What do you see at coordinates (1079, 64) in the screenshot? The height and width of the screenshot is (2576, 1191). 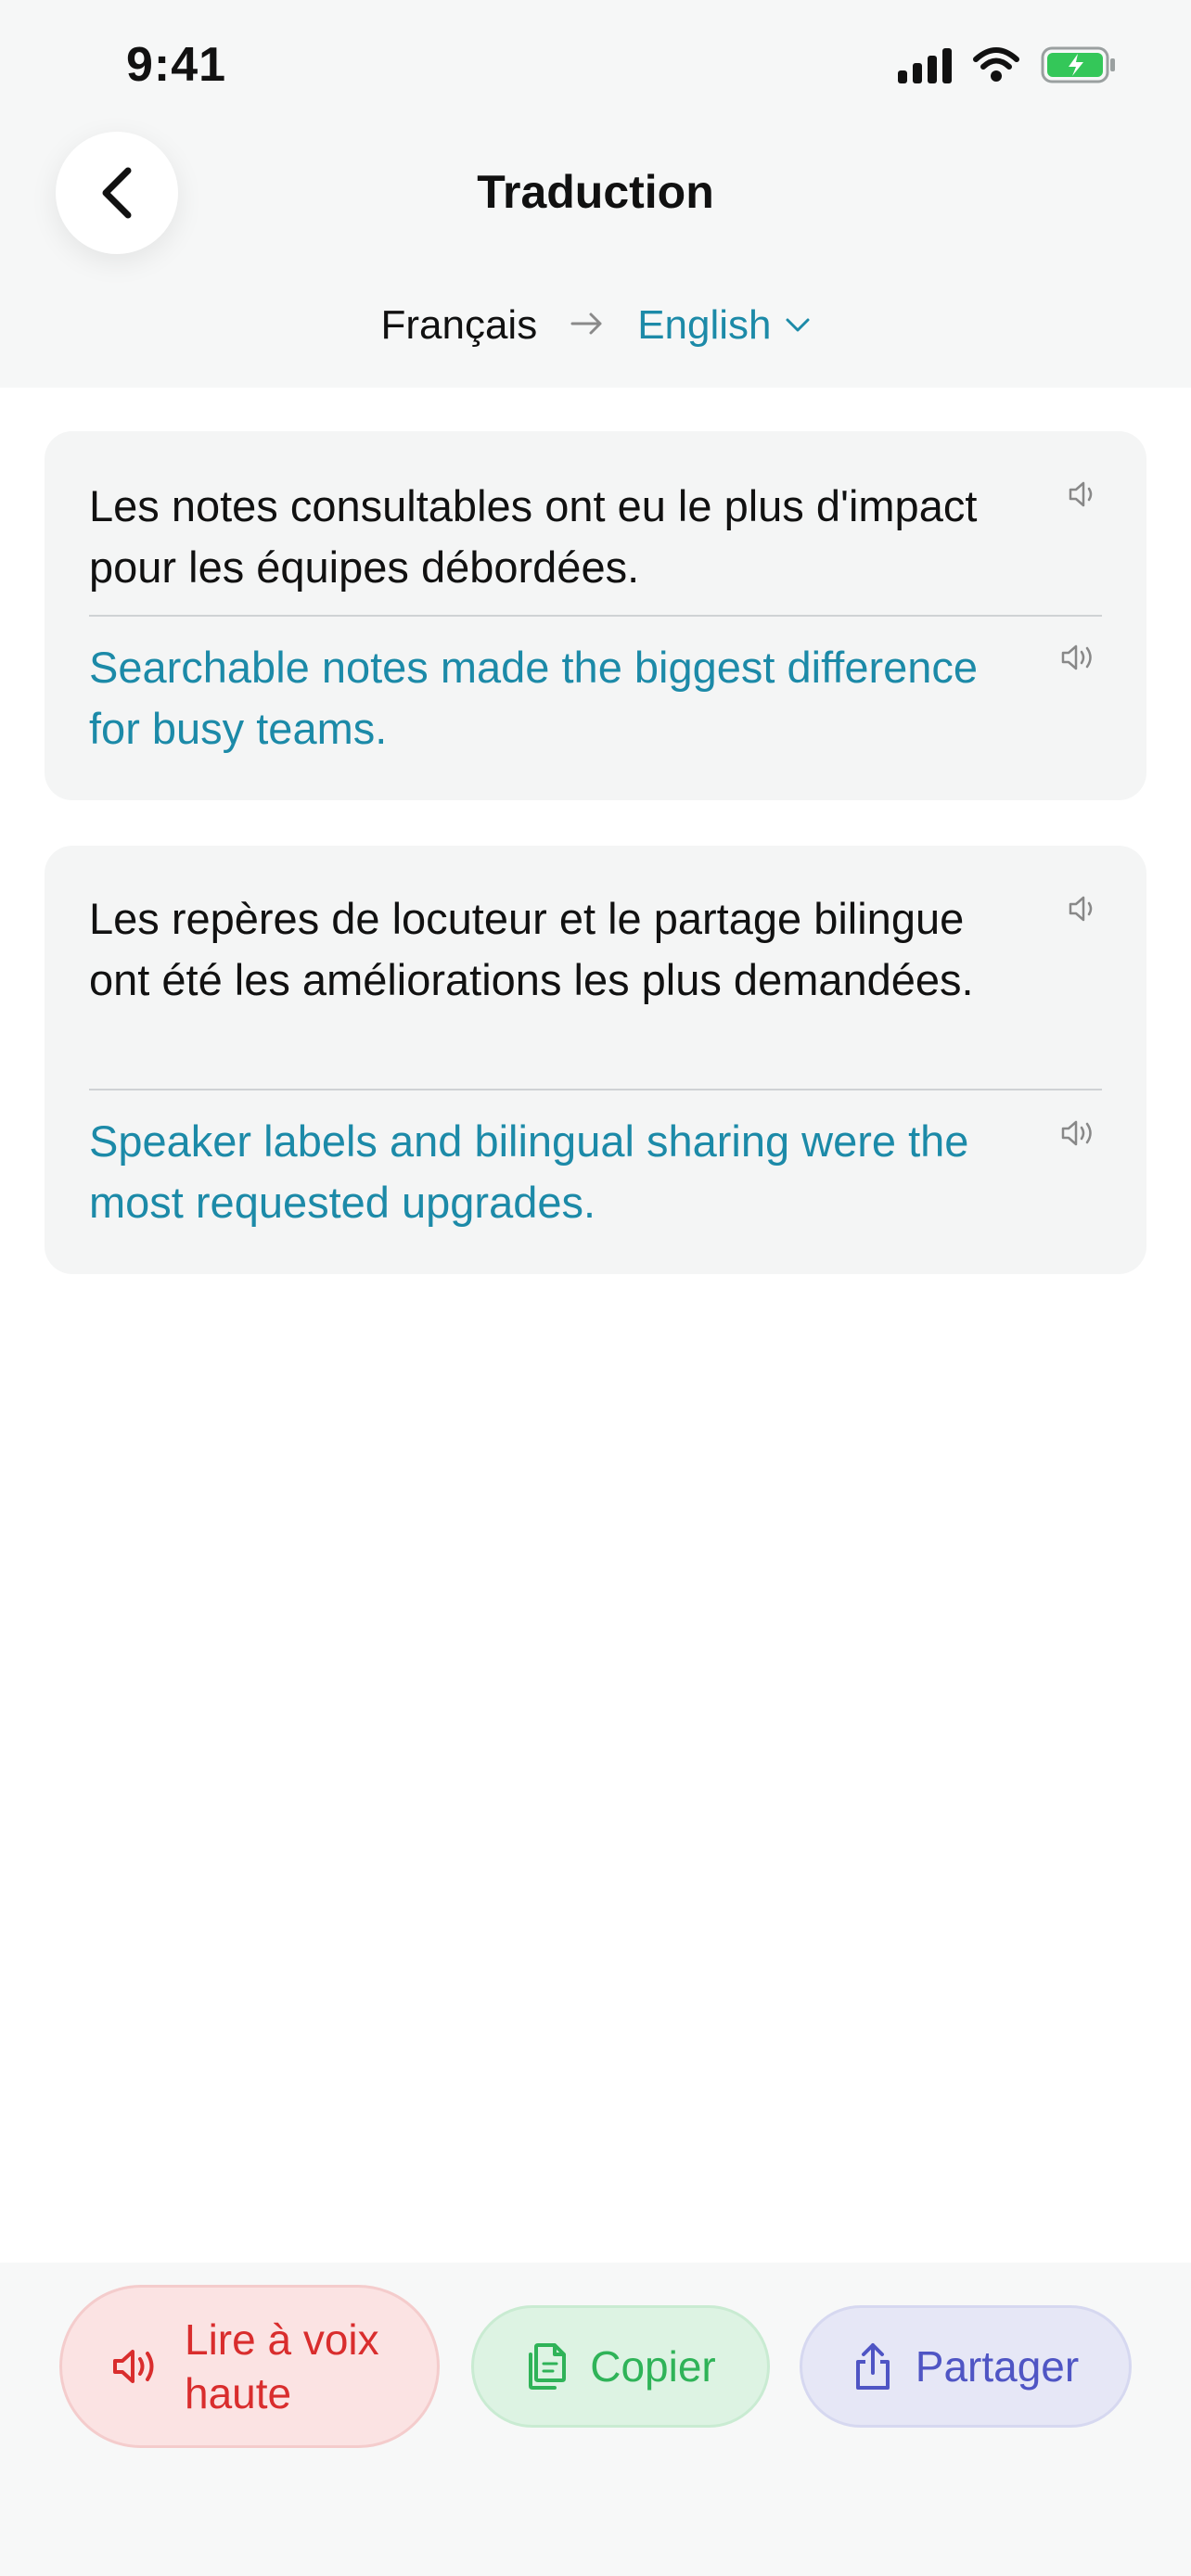 I see `battery-icon` at bounding box center [1079, 64].